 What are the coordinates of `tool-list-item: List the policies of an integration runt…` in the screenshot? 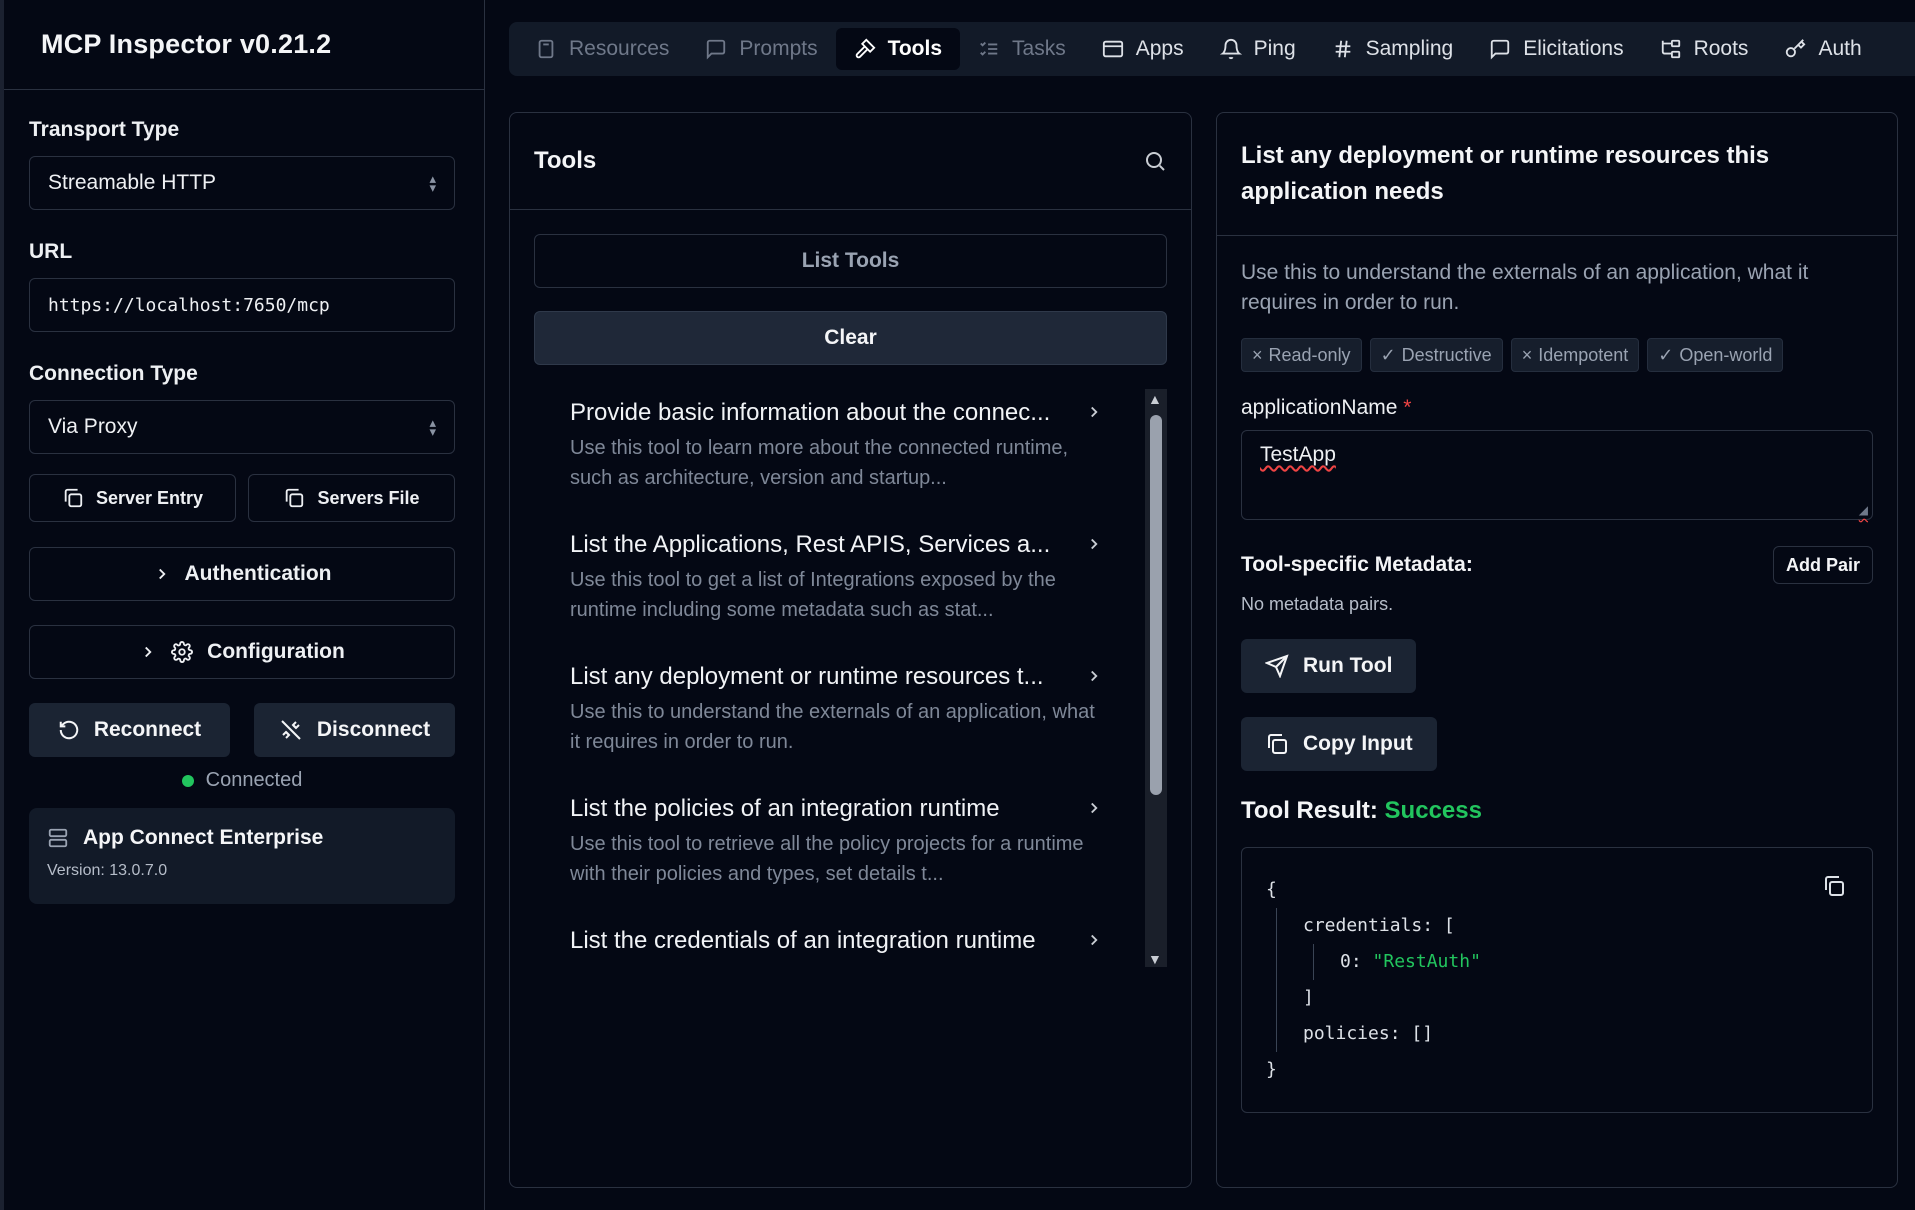 It's located at (850, 851).